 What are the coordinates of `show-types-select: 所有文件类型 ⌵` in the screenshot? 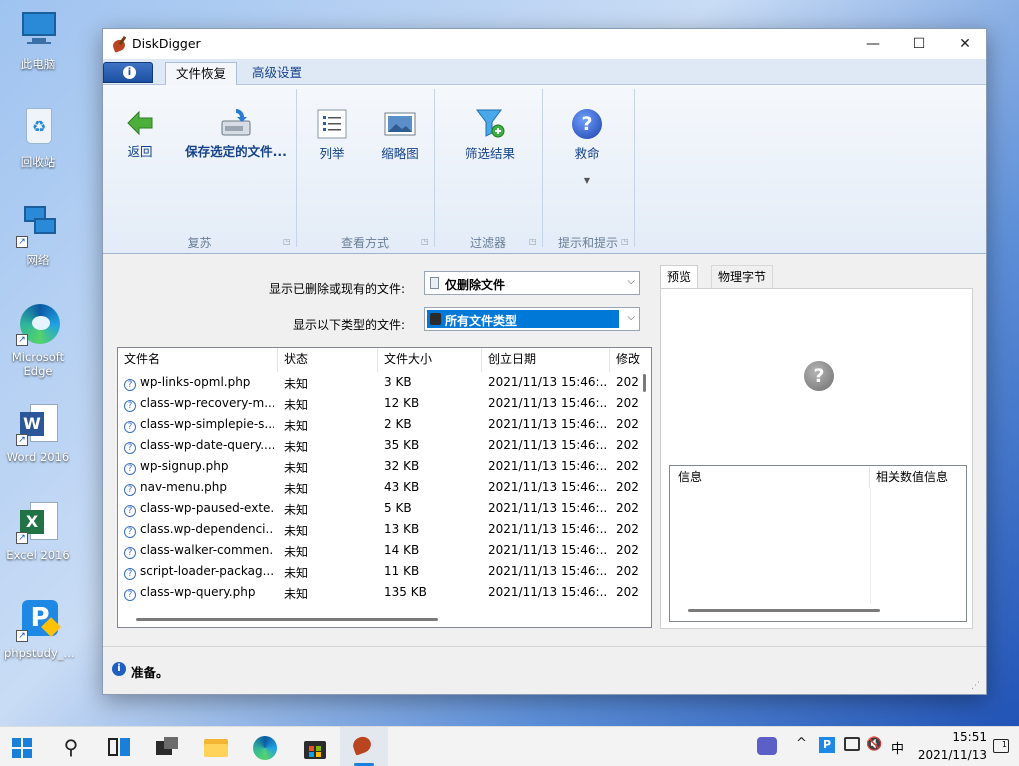 It's located at (532, 319).